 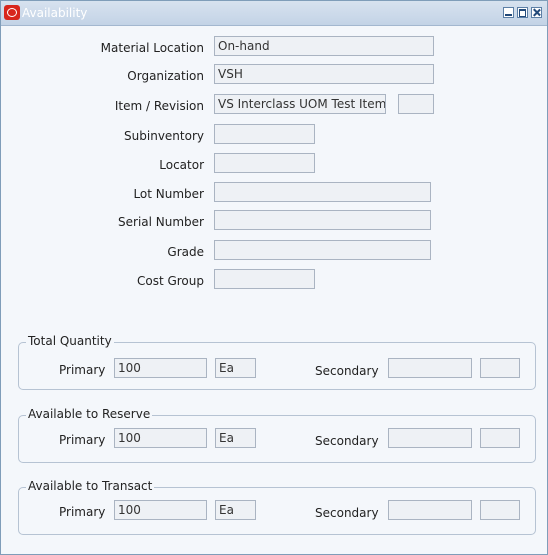 I want to click on transact-primary-qty-field: 100, so click(x=160, y=510).